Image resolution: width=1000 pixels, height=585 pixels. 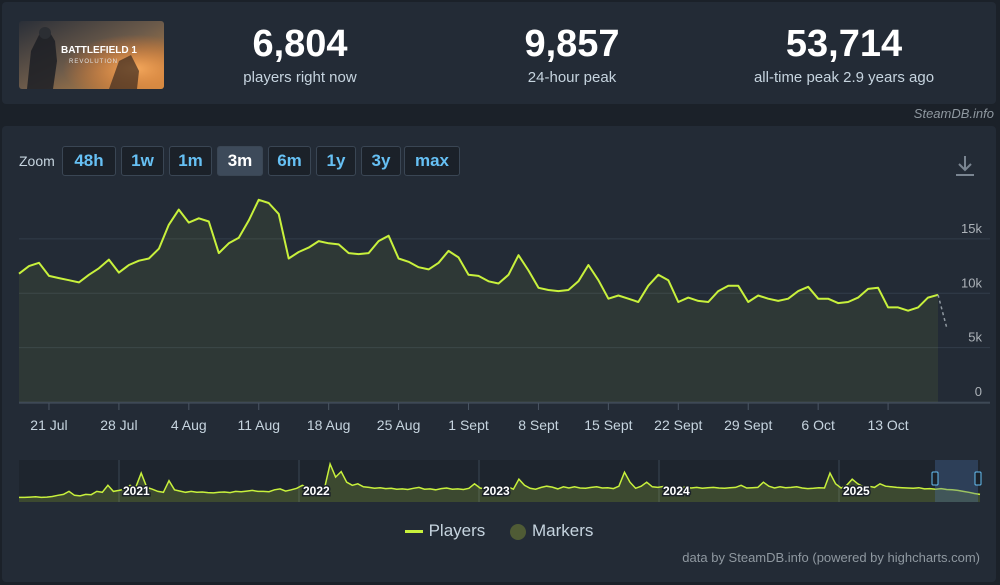 What do you see at coordinates (971, 282) in the screenshot?
I see `y-tick-label: 10k` at bounding box center [971, 282].